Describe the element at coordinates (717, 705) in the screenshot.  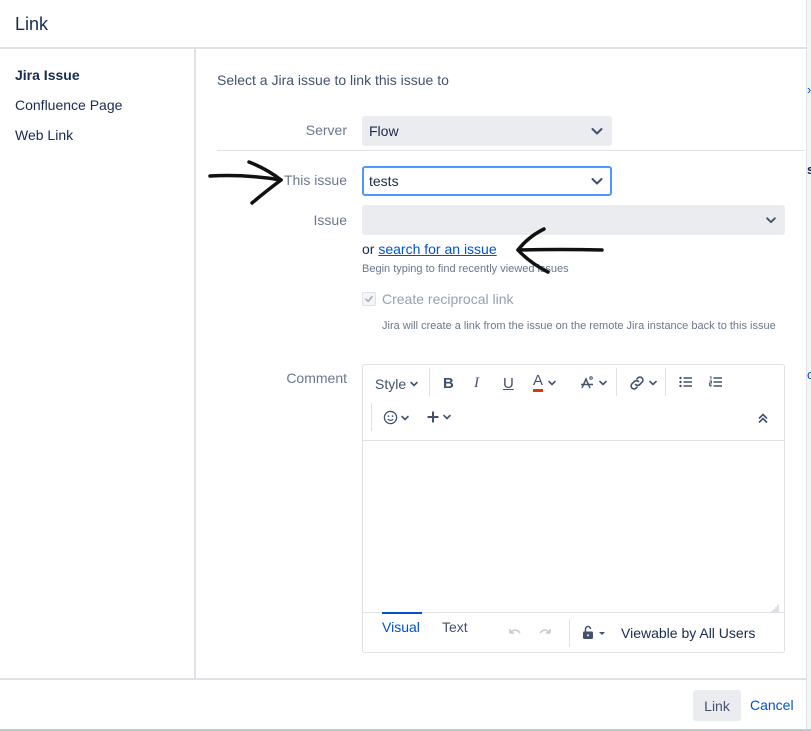
I see `link-button: Link` at that location.